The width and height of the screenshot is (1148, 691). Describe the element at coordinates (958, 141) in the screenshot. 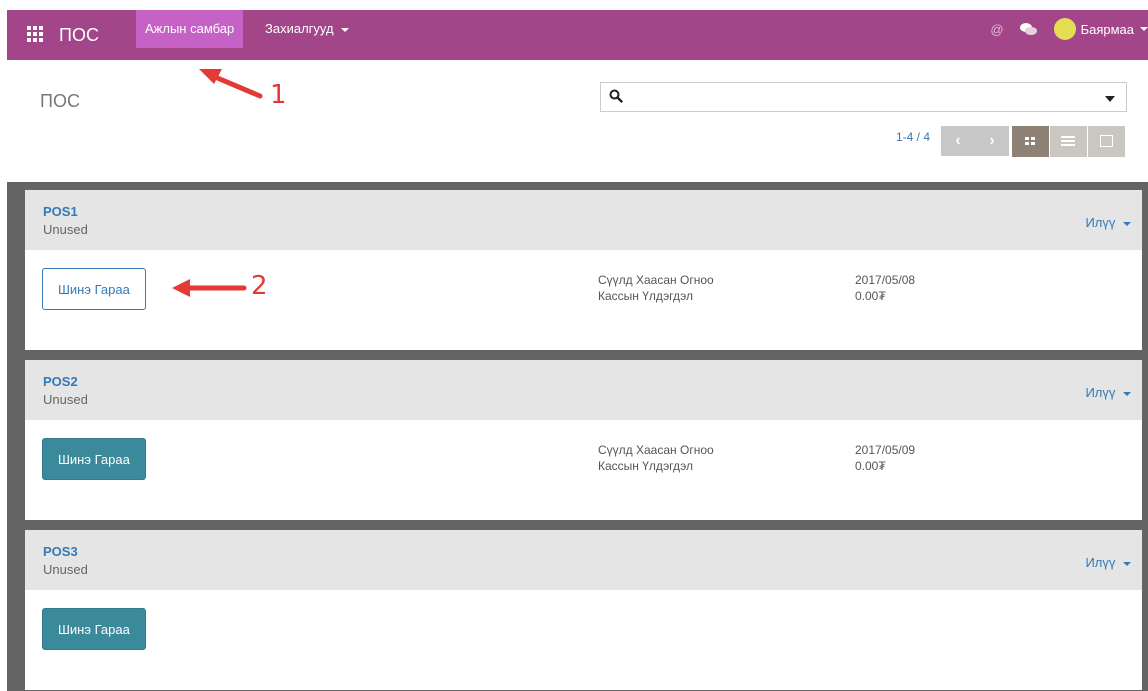

I see `previous-page-button: ‹` at that location.